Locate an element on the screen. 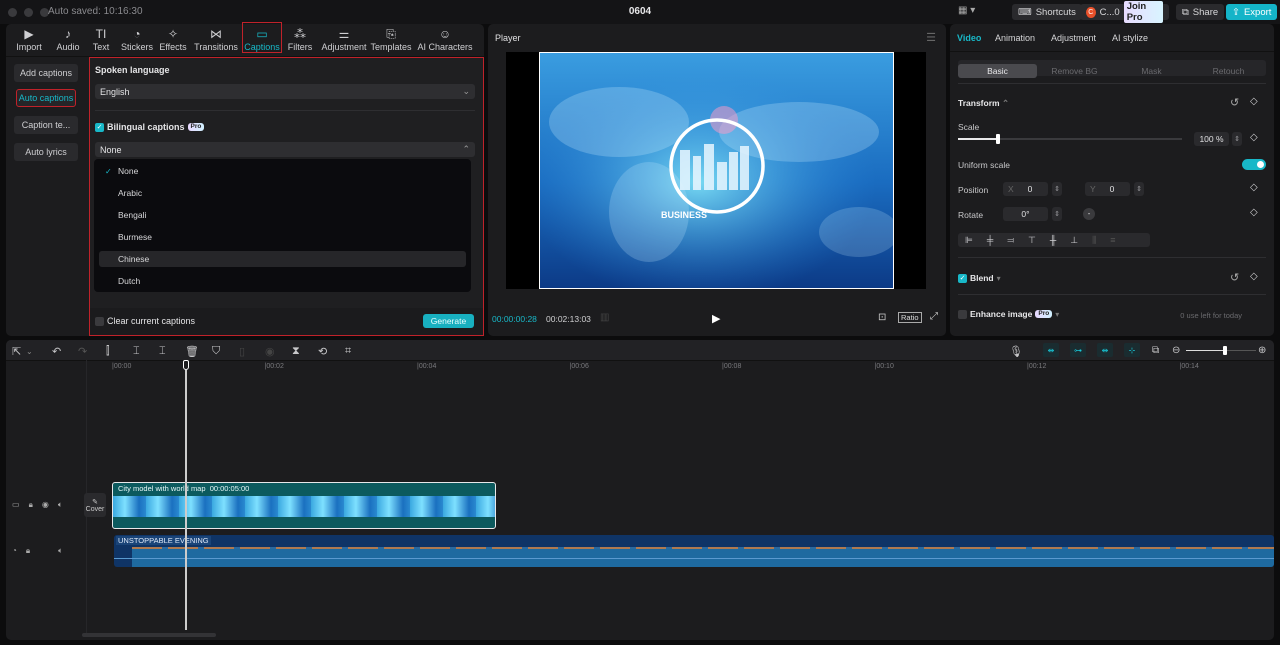  video-preview: BUSINESS is located at coordinates (716, 170).